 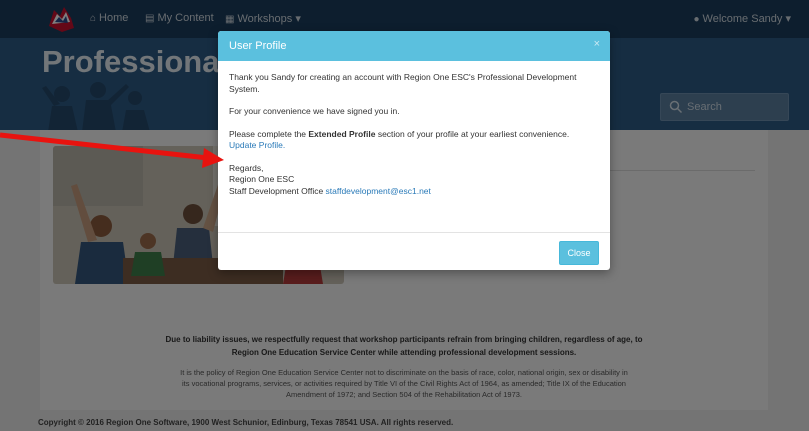 I want to click on close-icon: ×, so click(x=597, y=44).